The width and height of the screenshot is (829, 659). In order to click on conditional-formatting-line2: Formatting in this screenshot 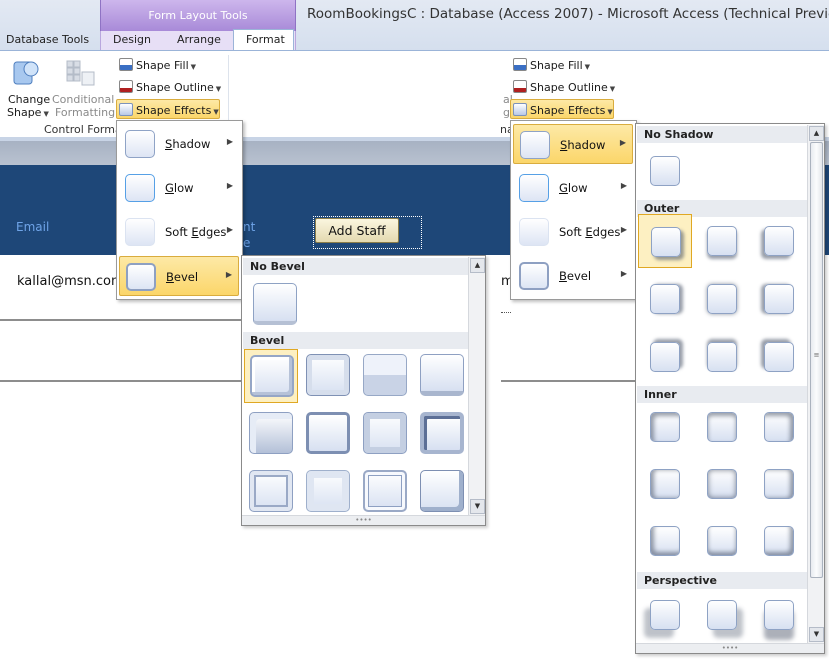, I will do `click(85, 112)`.